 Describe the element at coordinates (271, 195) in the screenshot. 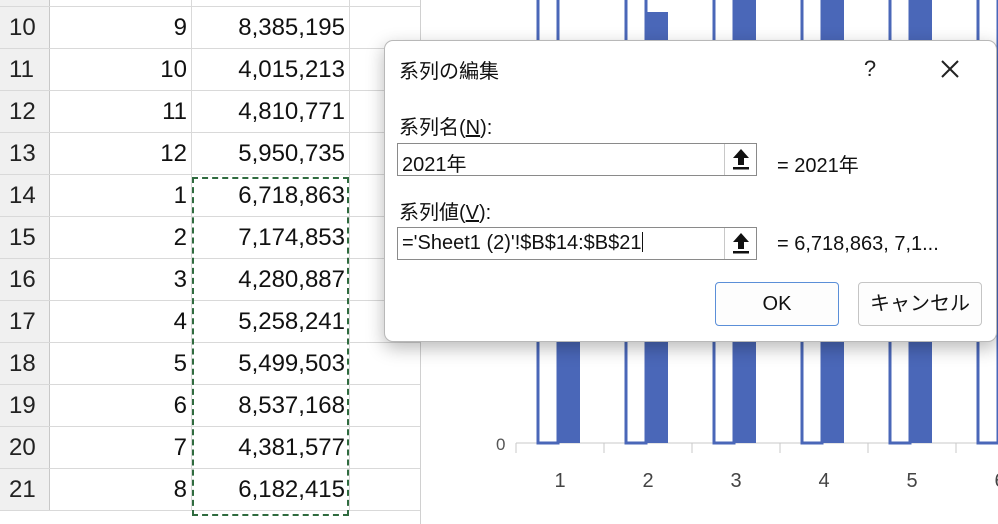

I see `cell-b: 6,718,863` at that location.